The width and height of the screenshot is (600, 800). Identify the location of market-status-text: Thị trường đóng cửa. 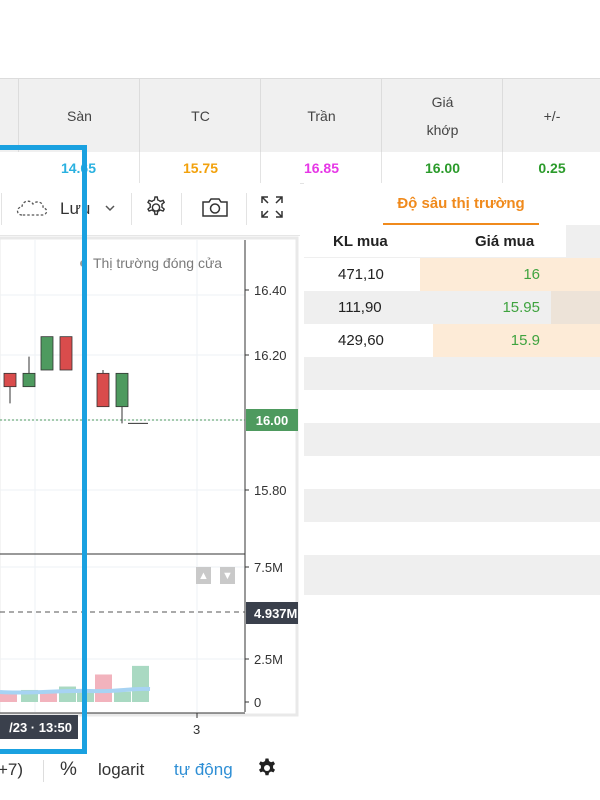
(158, 263).